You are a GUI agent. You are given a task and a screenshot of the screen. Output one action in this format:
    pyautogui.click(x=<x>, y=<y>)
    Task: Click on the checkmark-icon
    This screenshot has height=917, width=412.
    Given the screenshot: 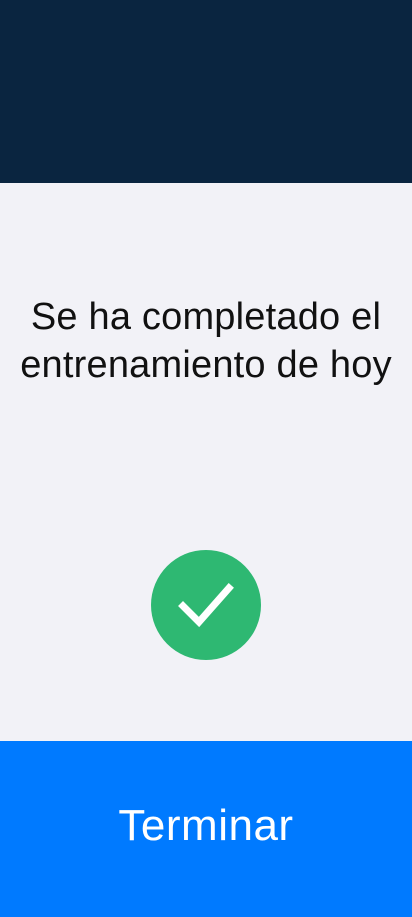 What is the action you would take?
    pyautogui.click(x=206, y=605)
    